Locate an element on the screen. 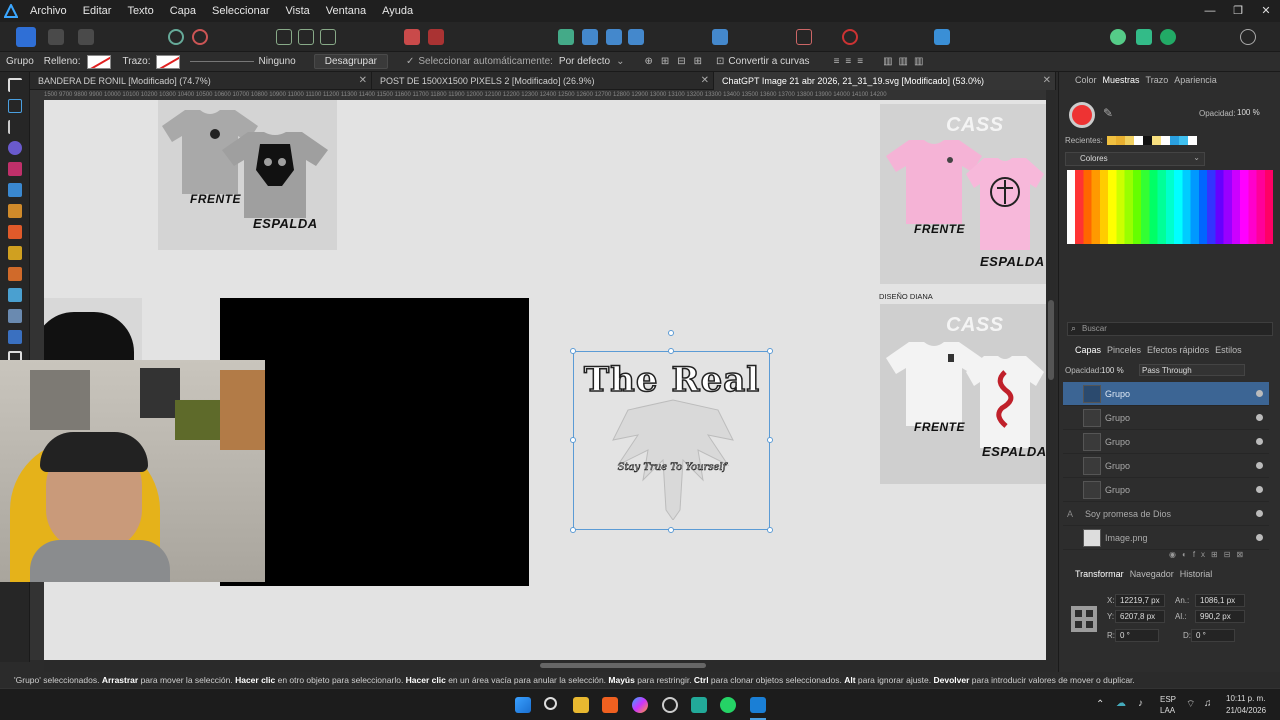  maximize-button: ❐ is located at coordinates (1238, 11).